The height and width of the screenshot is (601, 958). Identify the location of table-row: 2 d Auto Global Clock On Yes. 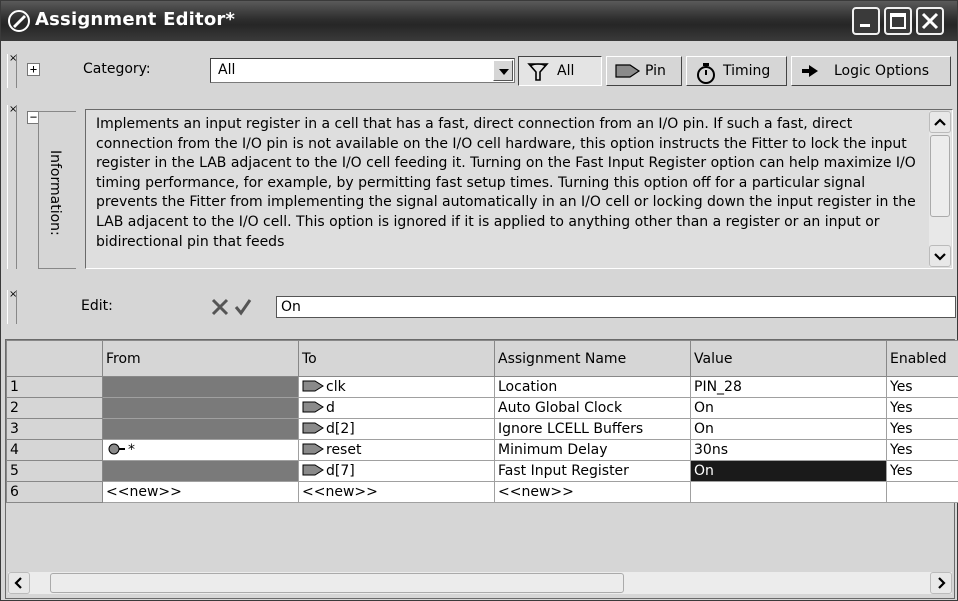
(482, 408).